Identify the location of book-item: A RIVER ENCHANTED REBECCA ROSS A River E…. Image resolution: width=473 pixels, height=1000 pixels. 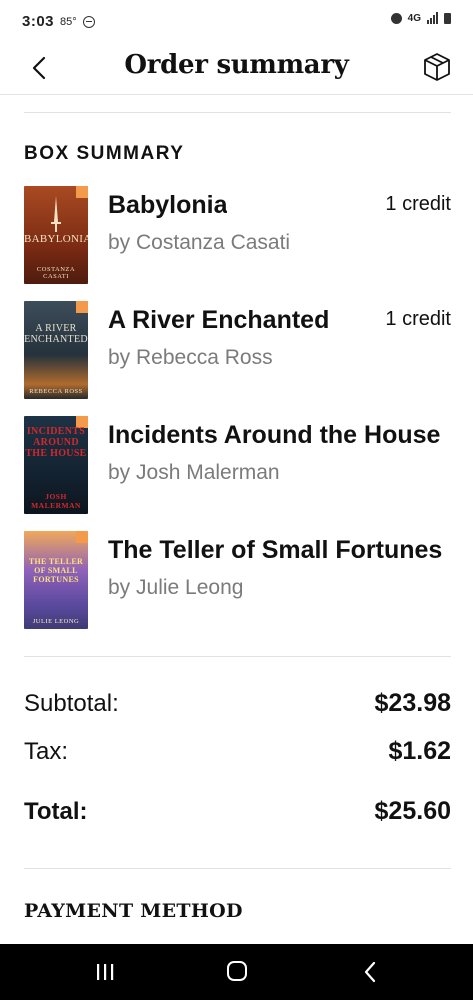
(237, 351).